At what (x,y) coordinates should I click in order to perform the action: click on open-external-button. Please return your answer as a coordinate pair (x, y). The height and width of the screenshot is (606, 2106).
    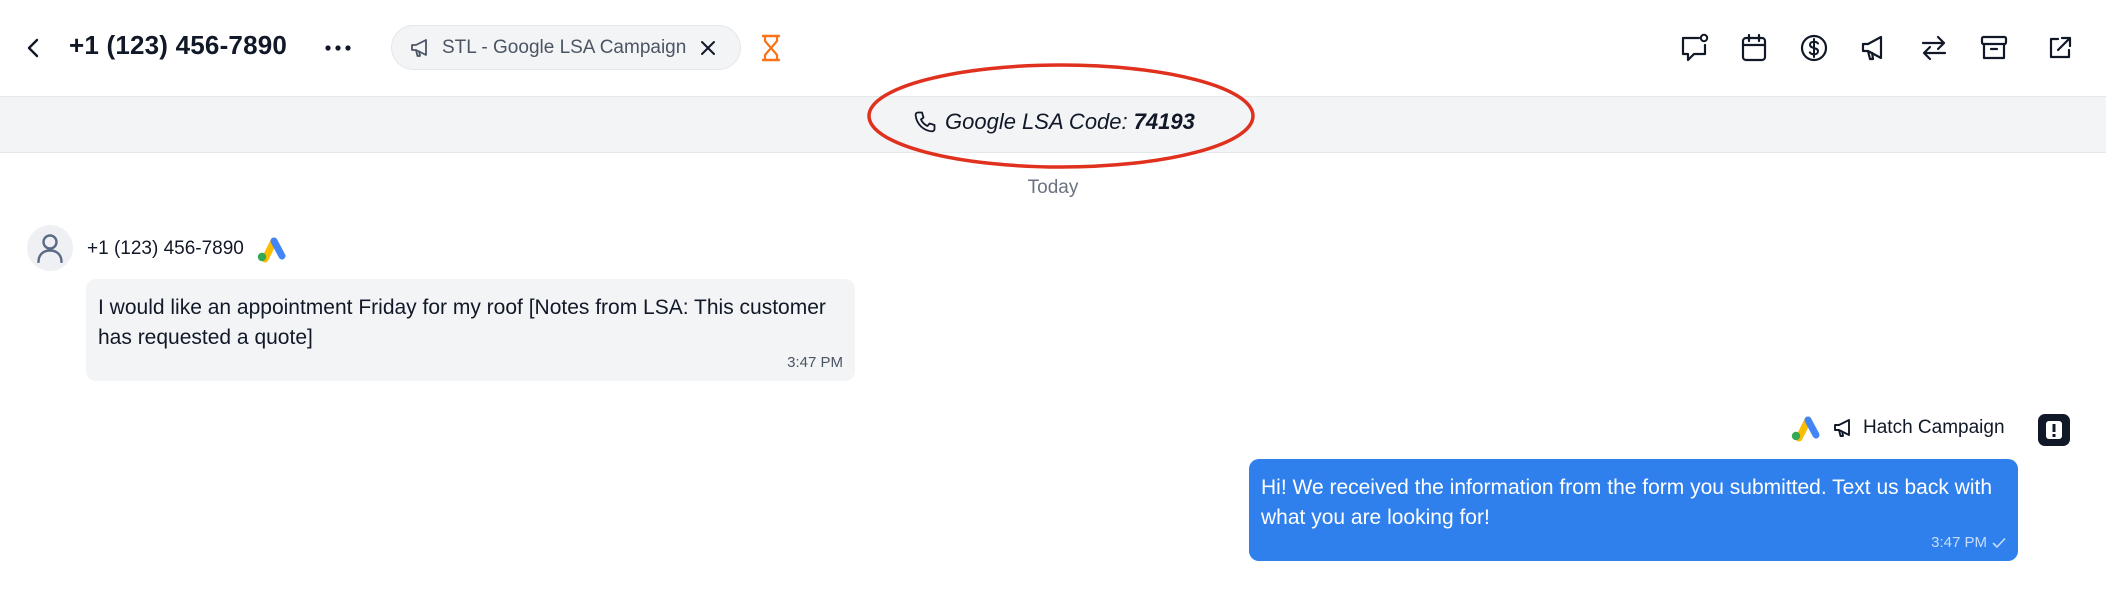
    Looking at the image, I should click on (2060, 48).